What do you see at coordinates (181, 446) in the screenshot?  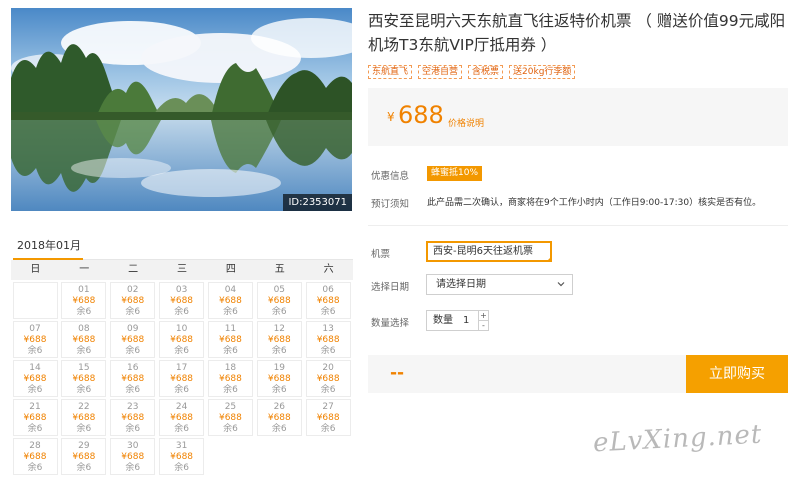 I see `day-number: 31` at bounding box center [181, 446].